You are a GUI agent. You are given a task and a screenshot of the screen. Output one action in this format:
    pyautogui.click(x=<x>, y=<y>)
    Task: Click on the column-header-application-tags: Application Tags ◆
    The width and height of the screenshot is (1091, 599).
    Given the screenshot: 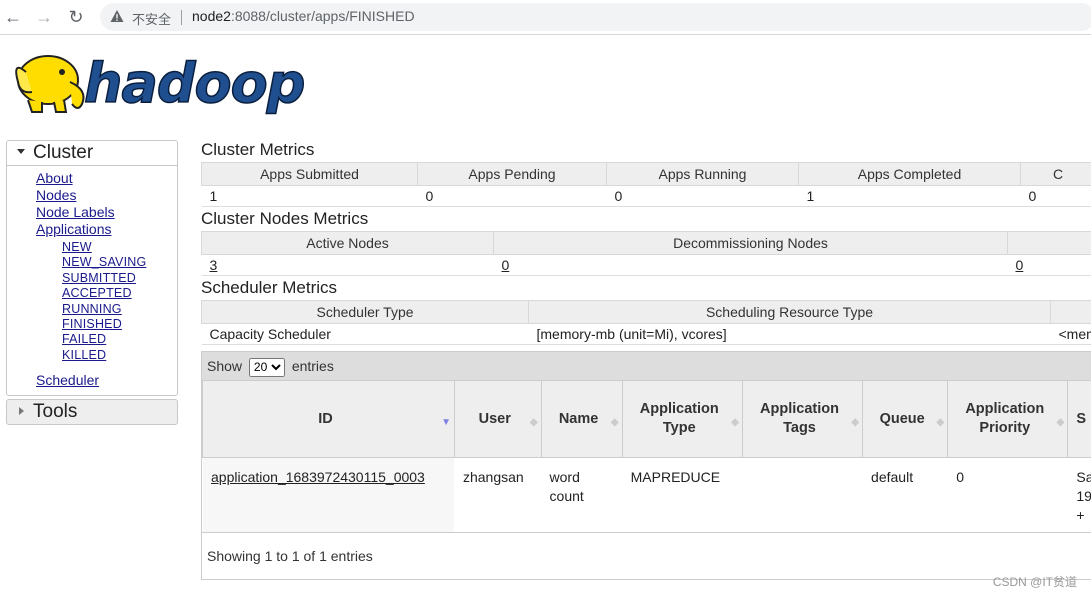 What is the action you would take?
    pyautogui.click(x=802, y=419)
    